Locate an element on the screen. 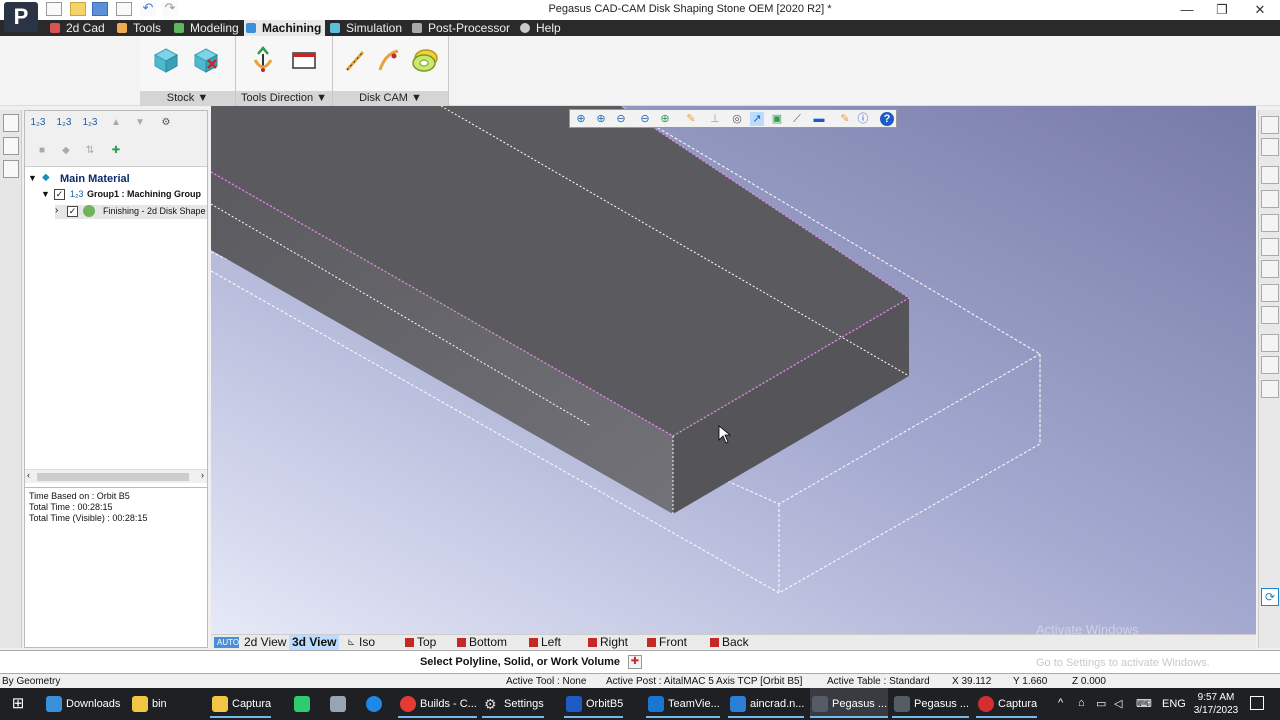 The image size is (1280, 720). scroll-right-icon: › is located at coordinates (202, 475).